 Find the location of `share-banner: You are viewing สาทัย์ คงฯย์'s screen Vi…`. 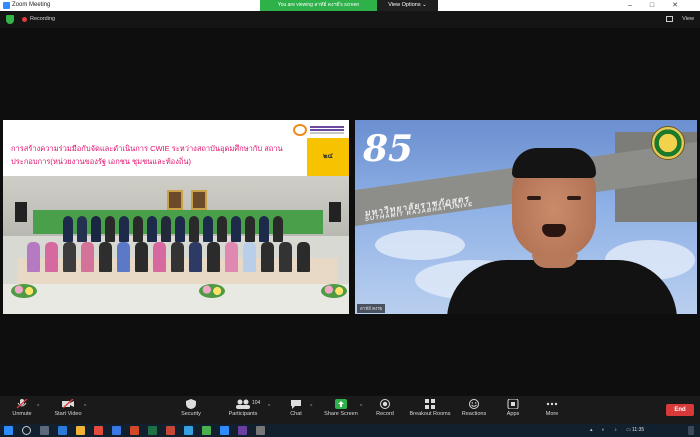

share-banner: You are viewing สาทัย์ คงฯย์'s screen Vi… is located at coordinates (349, 5).